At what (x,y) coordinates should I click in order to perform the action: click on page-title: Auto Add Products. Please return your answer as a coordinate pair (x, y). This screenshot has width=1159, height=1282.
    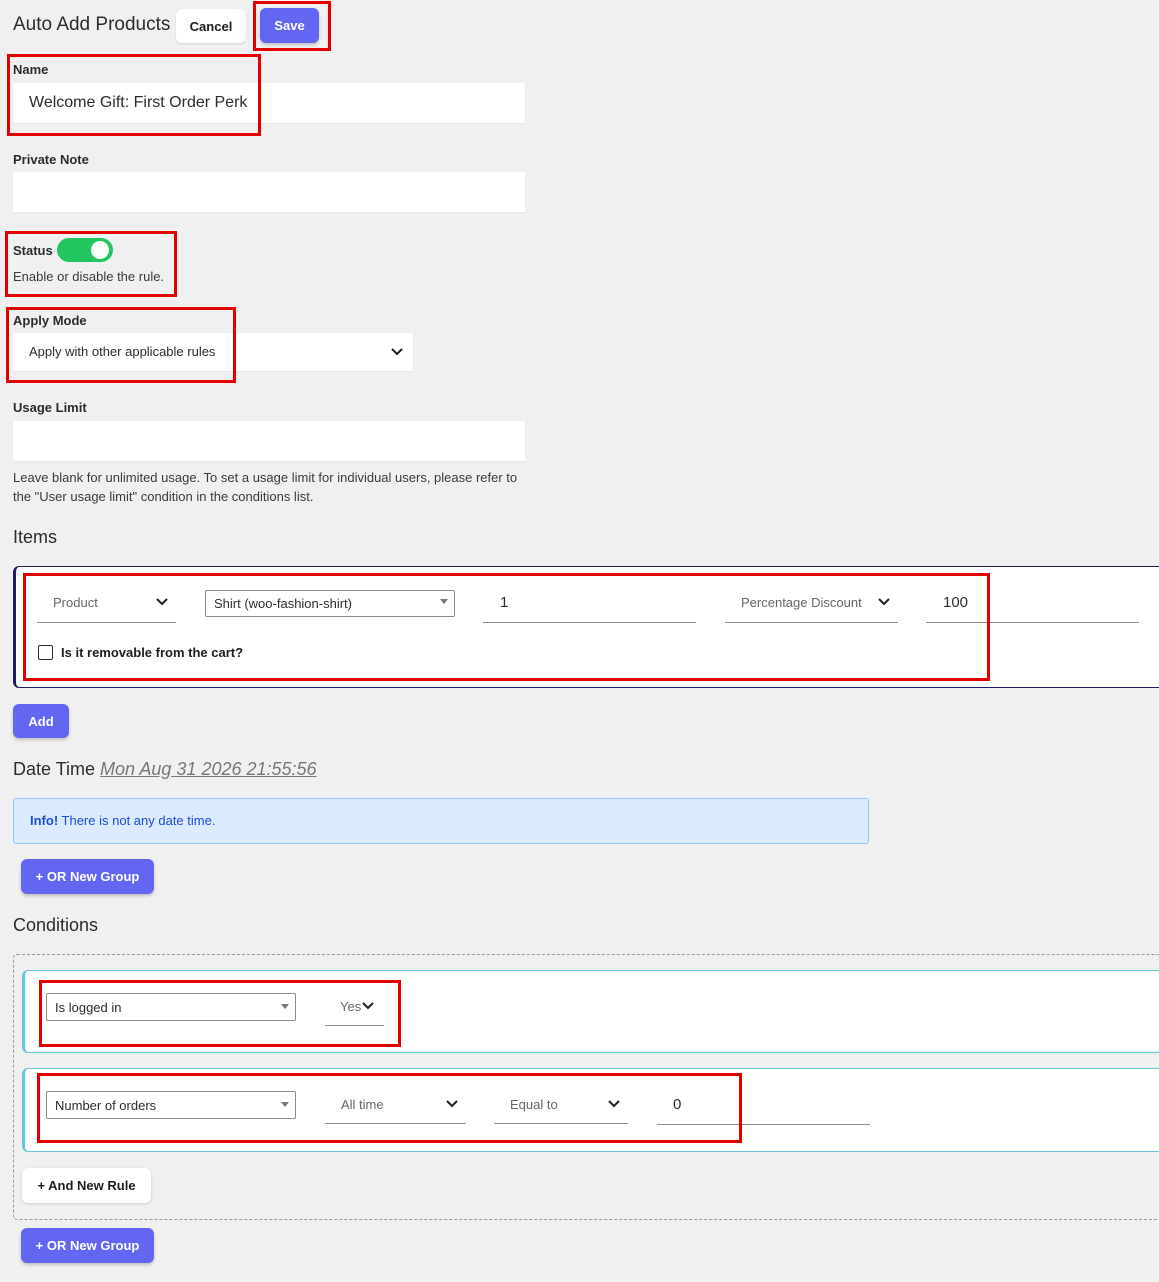
    Looking at the image, I should click on (92, 24).